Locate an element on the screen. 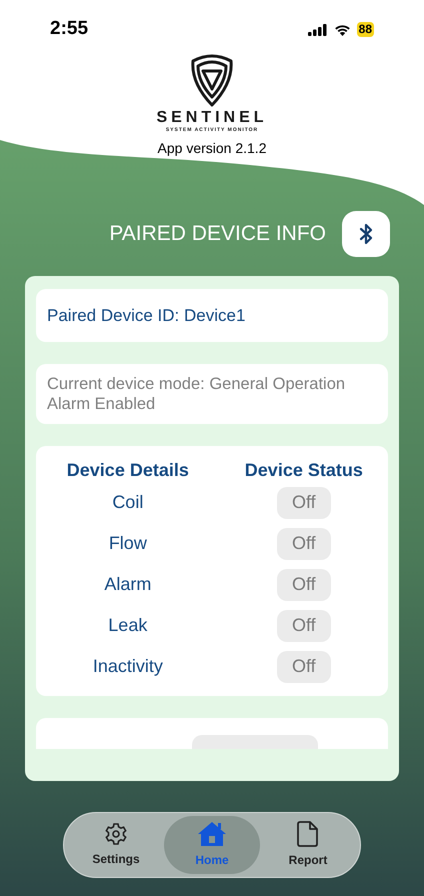 This screenshot has height=896, width=424. home-icon is located at coordinates (212, 834).